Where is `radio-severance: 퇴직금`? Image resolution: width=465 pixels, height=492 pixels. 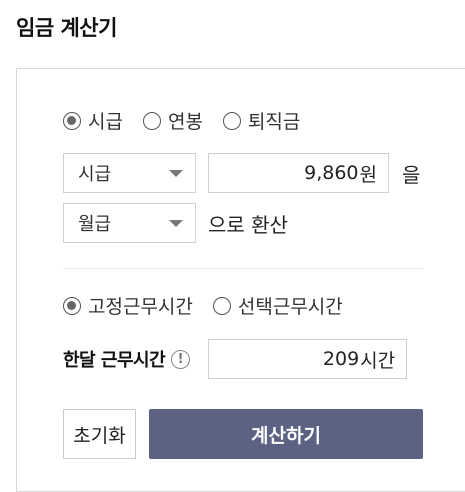
radio-severance: 퇴직금 is located at coordinates (261, 120).